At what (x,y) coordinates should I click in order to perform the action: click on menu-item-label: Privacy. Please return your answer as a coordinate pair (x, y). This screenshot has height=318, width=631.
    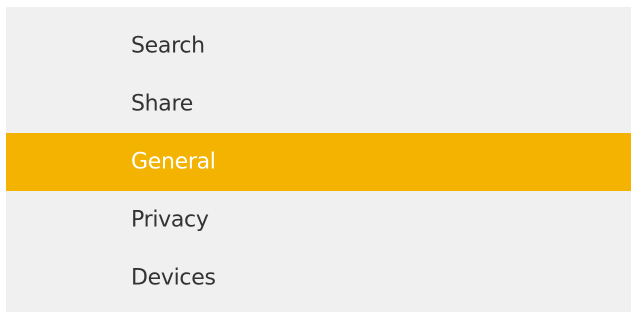
    Looking at the image, I should click on (170, 220).